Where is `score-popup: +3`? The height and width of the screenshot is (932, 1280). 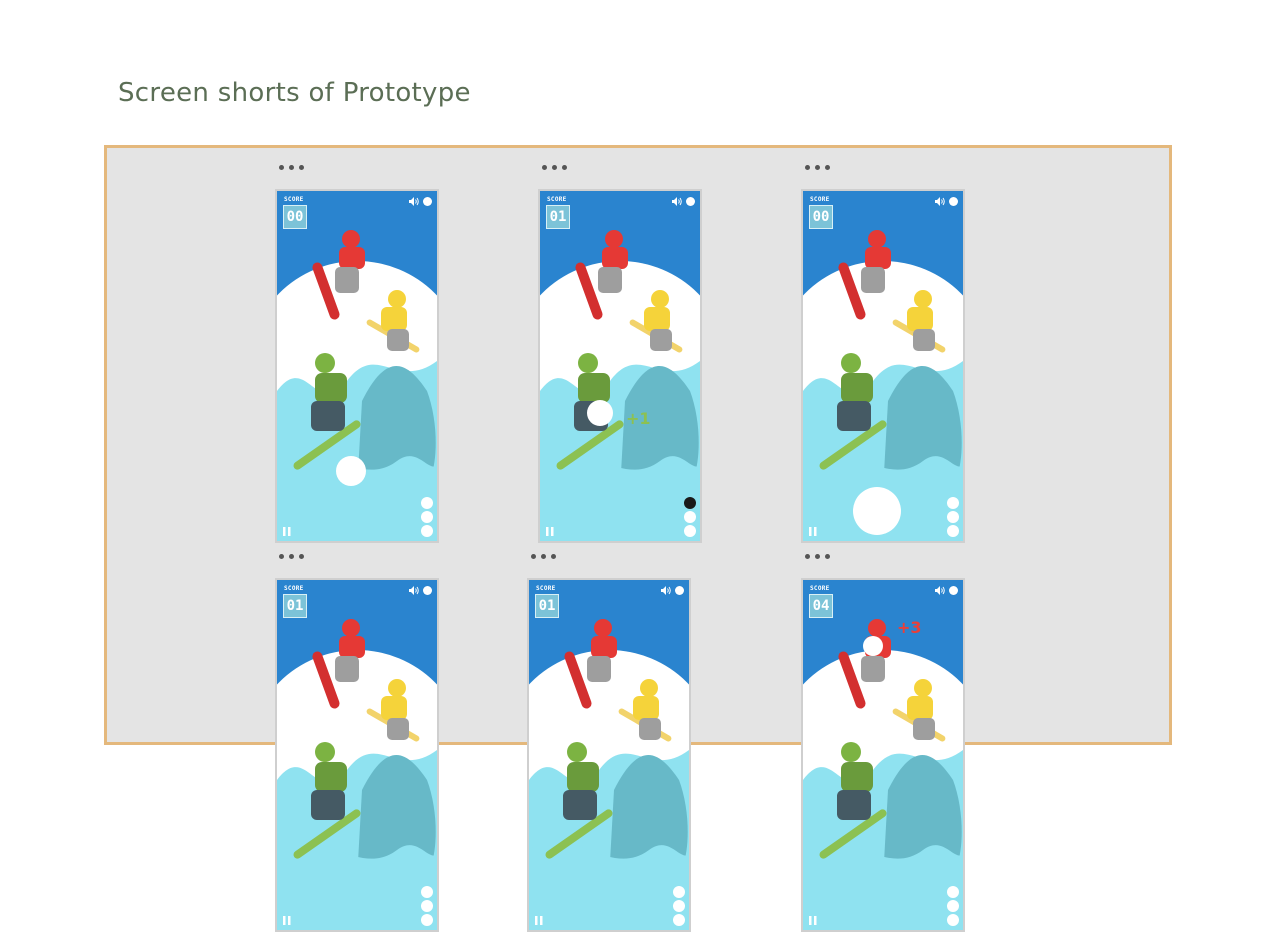
score-popup: +3 is located at coordinates (909, 627).